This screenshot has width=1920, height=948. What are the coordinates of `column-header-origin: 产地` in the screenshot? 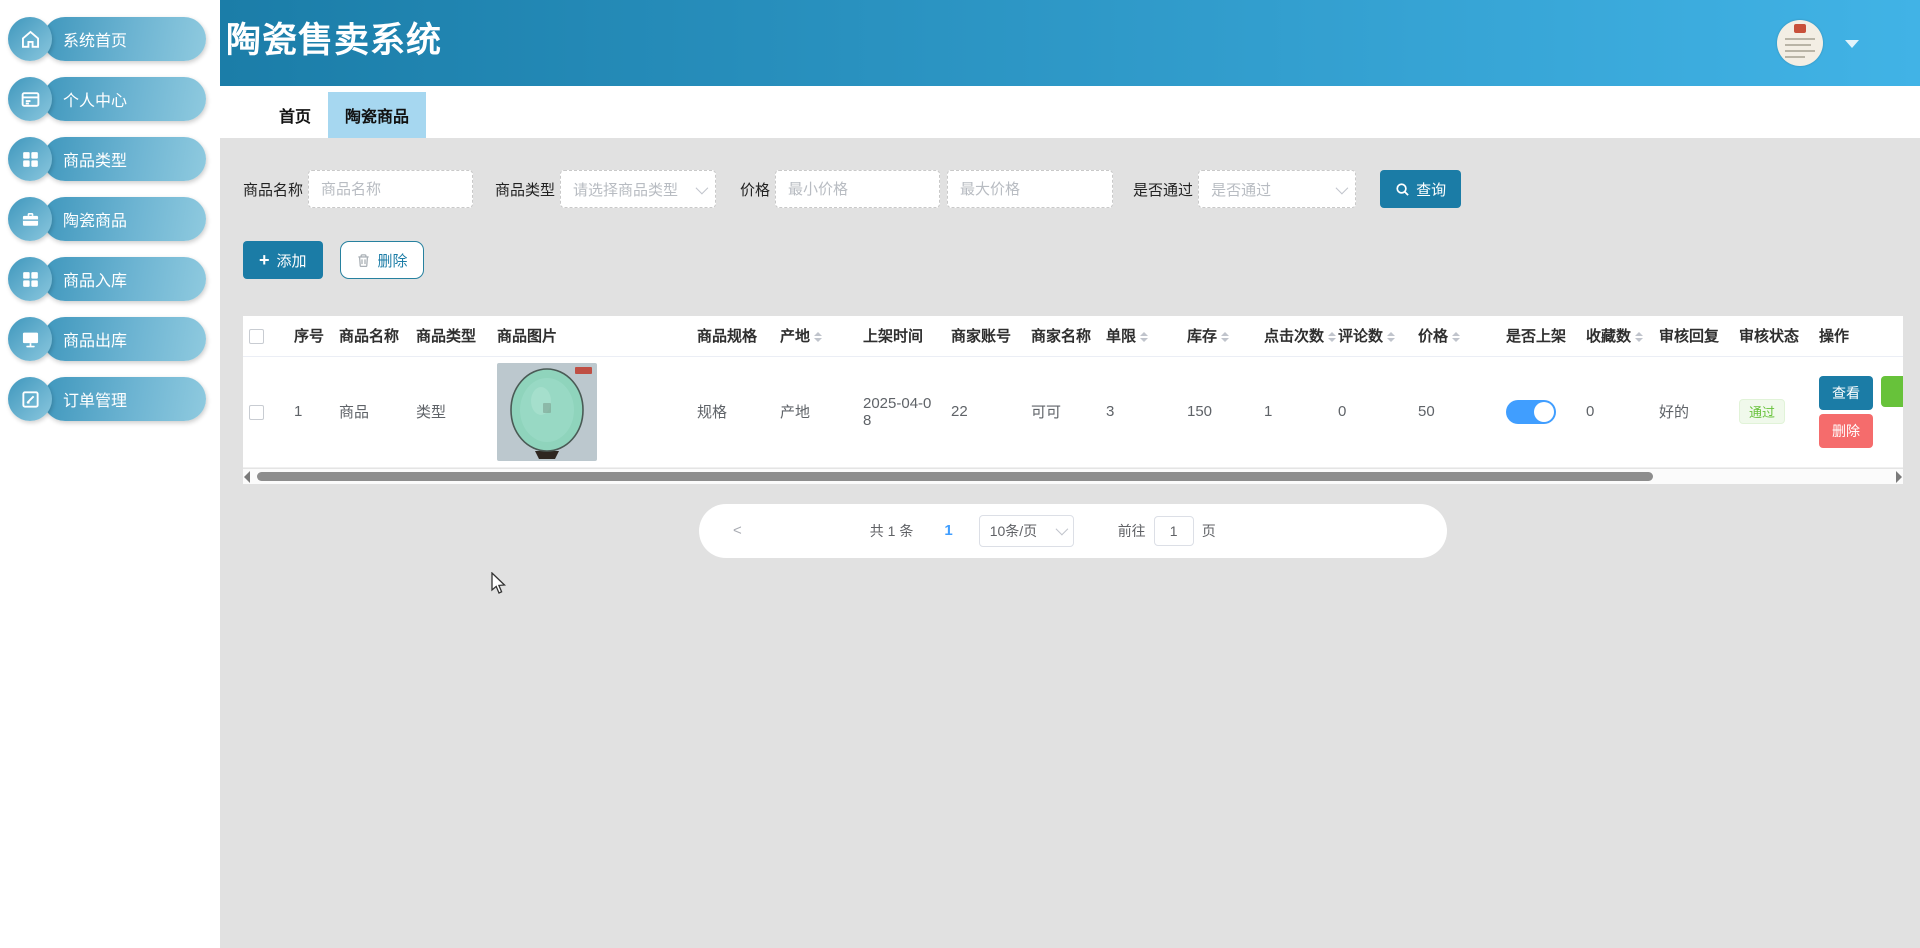 It's located at (815, 336).